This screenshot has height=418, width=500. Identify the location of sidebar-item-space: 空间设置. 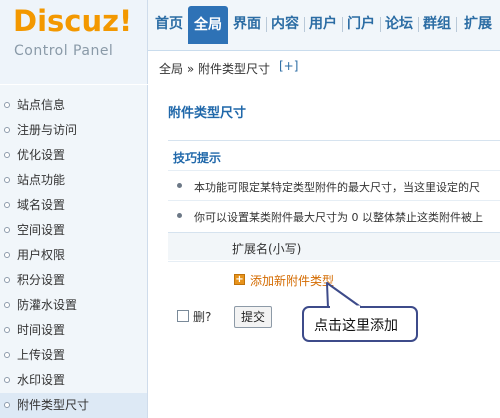
(73, 230).